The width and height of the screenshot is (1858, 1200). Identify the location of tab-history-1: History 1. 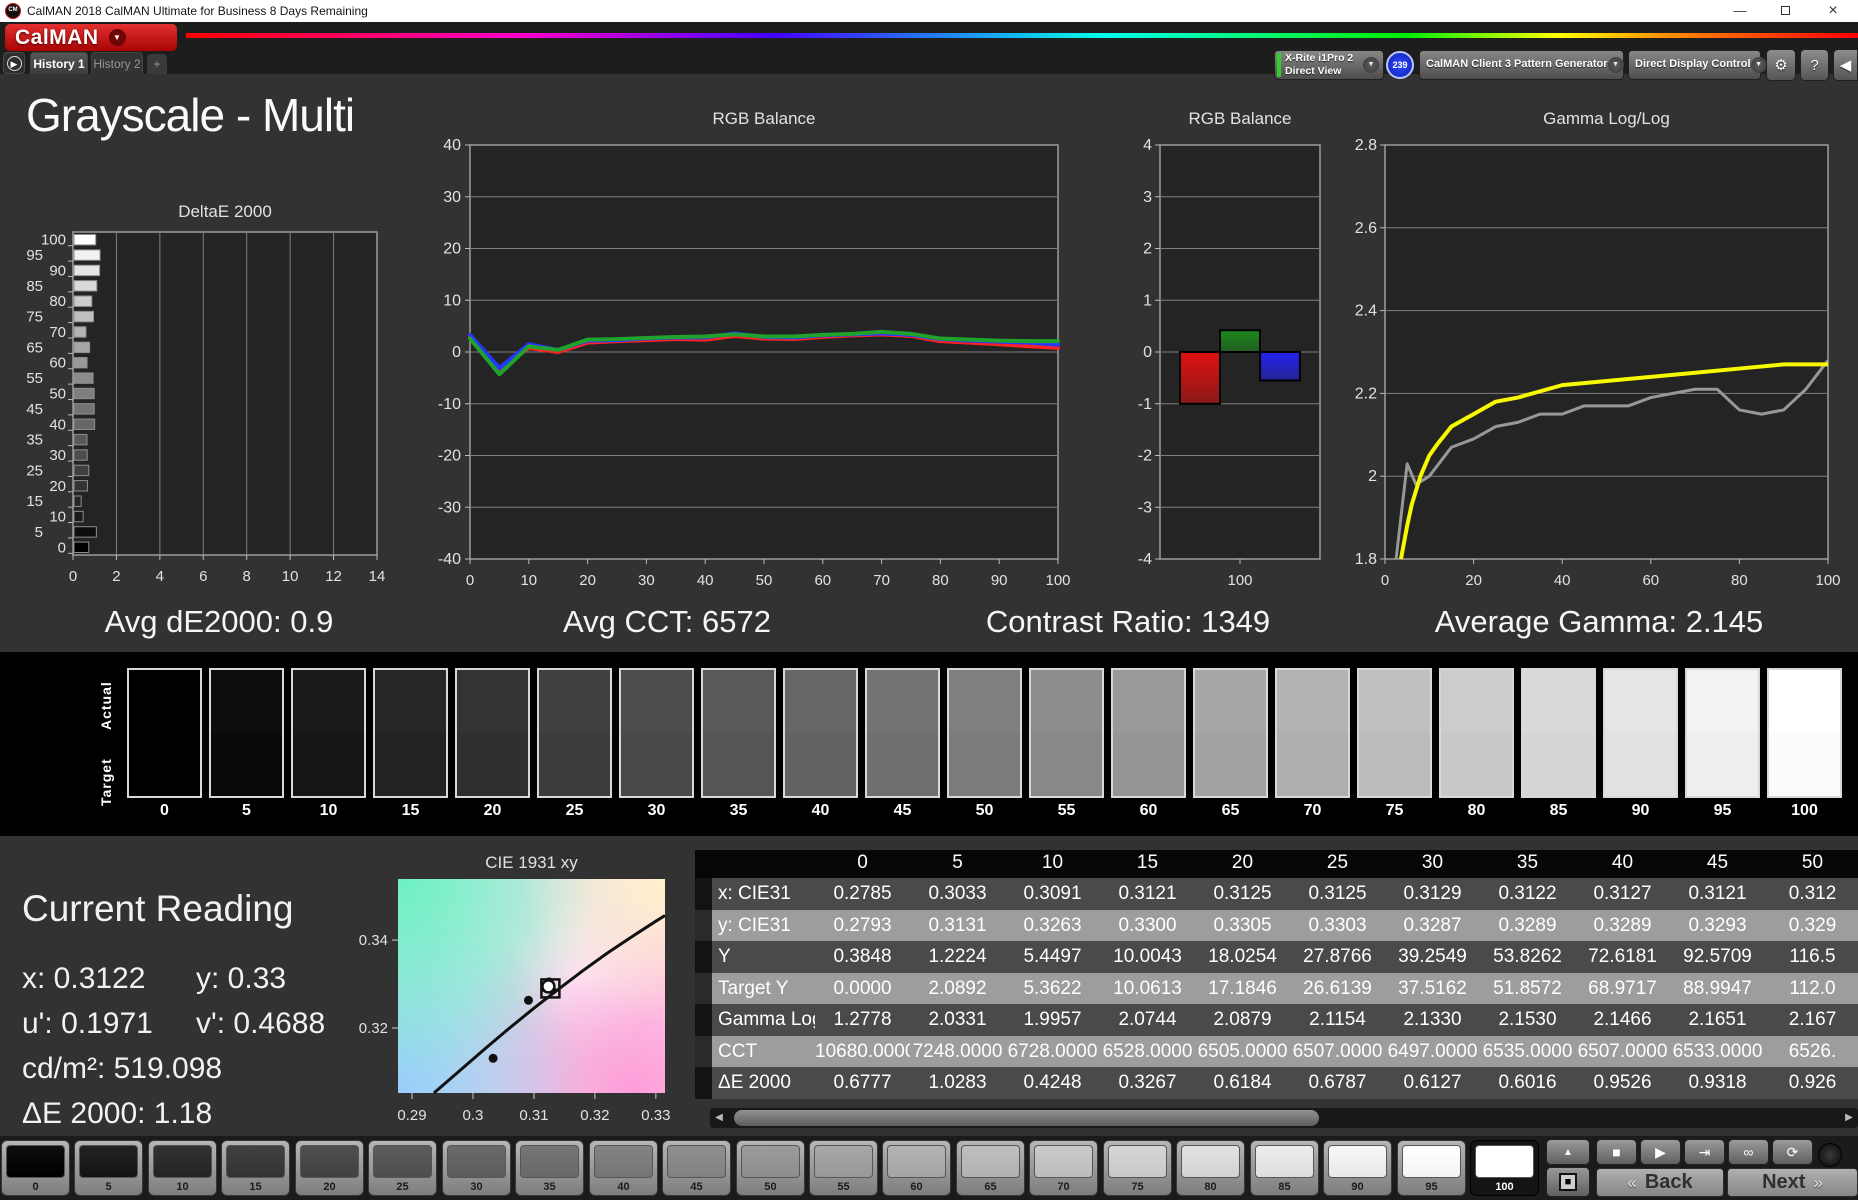
(59, 63).